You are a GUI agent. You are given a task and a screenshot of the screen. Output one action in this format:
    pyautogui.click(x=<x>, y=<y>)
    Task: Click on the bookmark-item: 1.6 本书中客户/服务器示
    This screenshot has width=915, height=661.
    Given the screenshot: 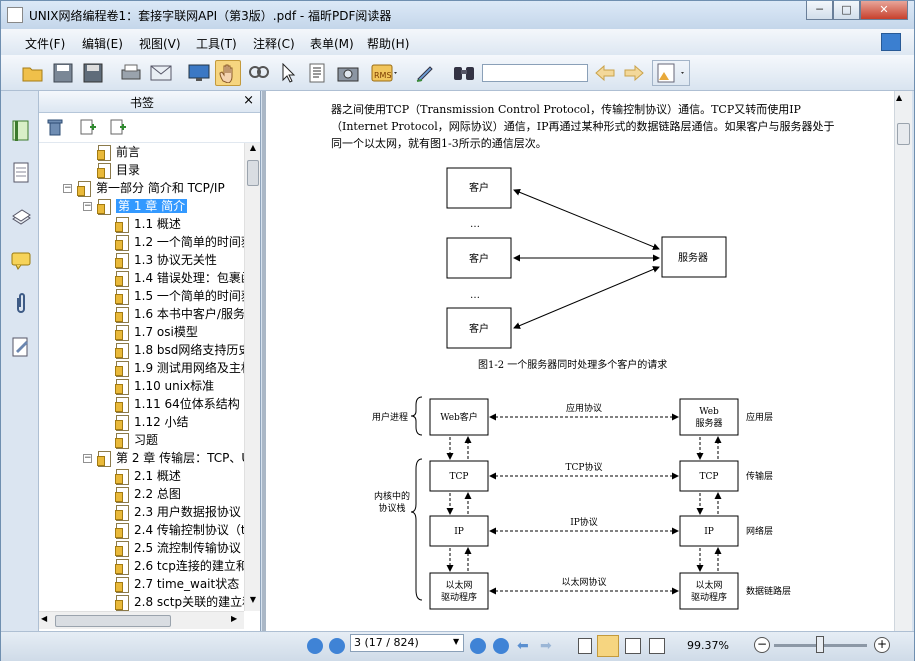 What is the action you would take?
    pyautogui.click(x=179, y=314)
    